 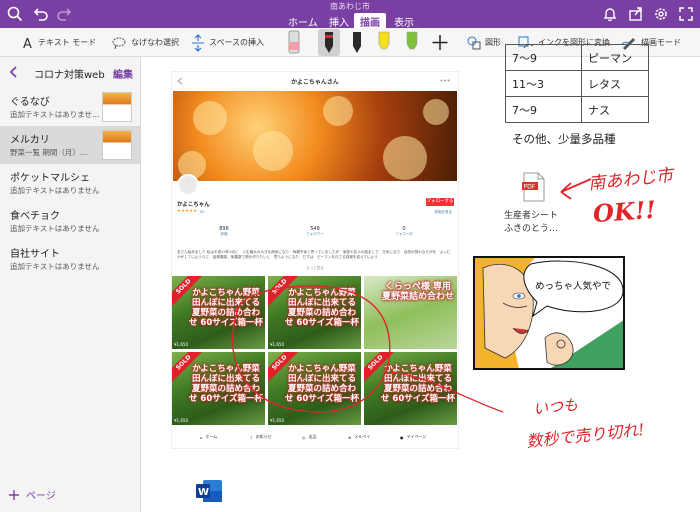 I want to click on add-pen-icon, so click(x=440, y=42).